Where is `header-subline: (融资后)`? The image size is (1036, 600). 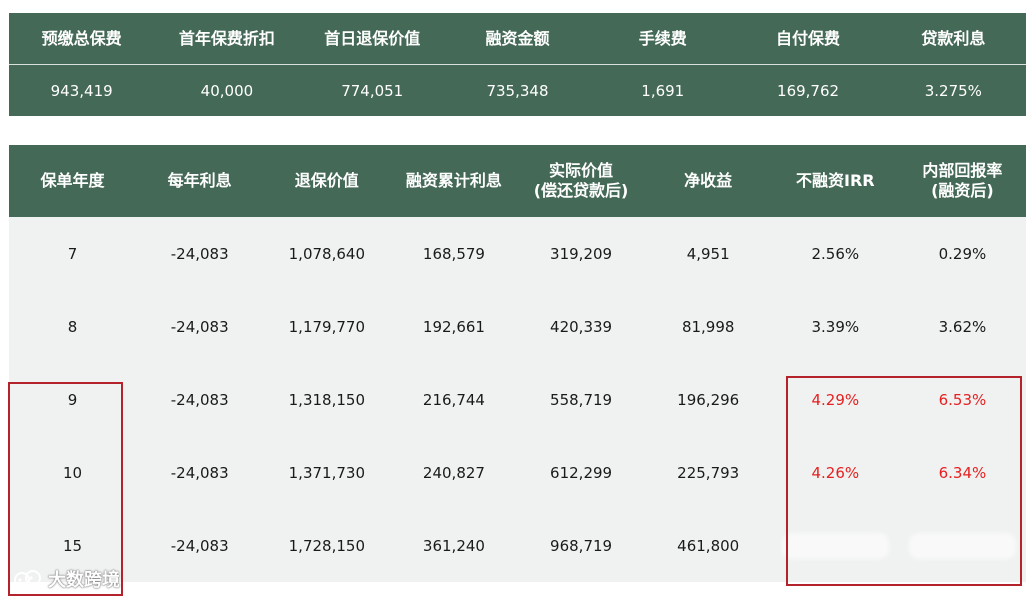 header-subline: (融资后) is located at coordinates (962, 190).